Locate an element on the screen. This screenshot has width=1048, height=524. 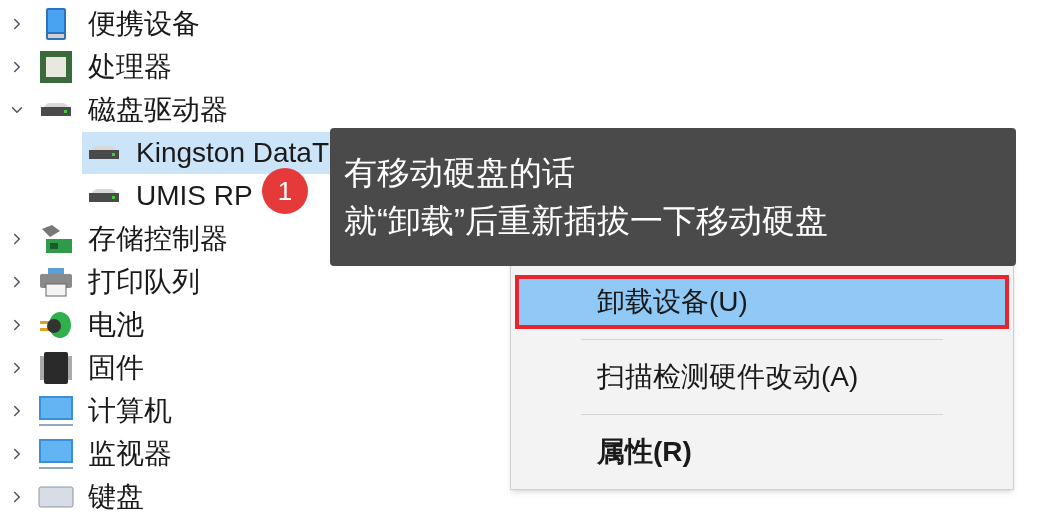
tree-item: UMIS RP is located at coordinates (171, 195).